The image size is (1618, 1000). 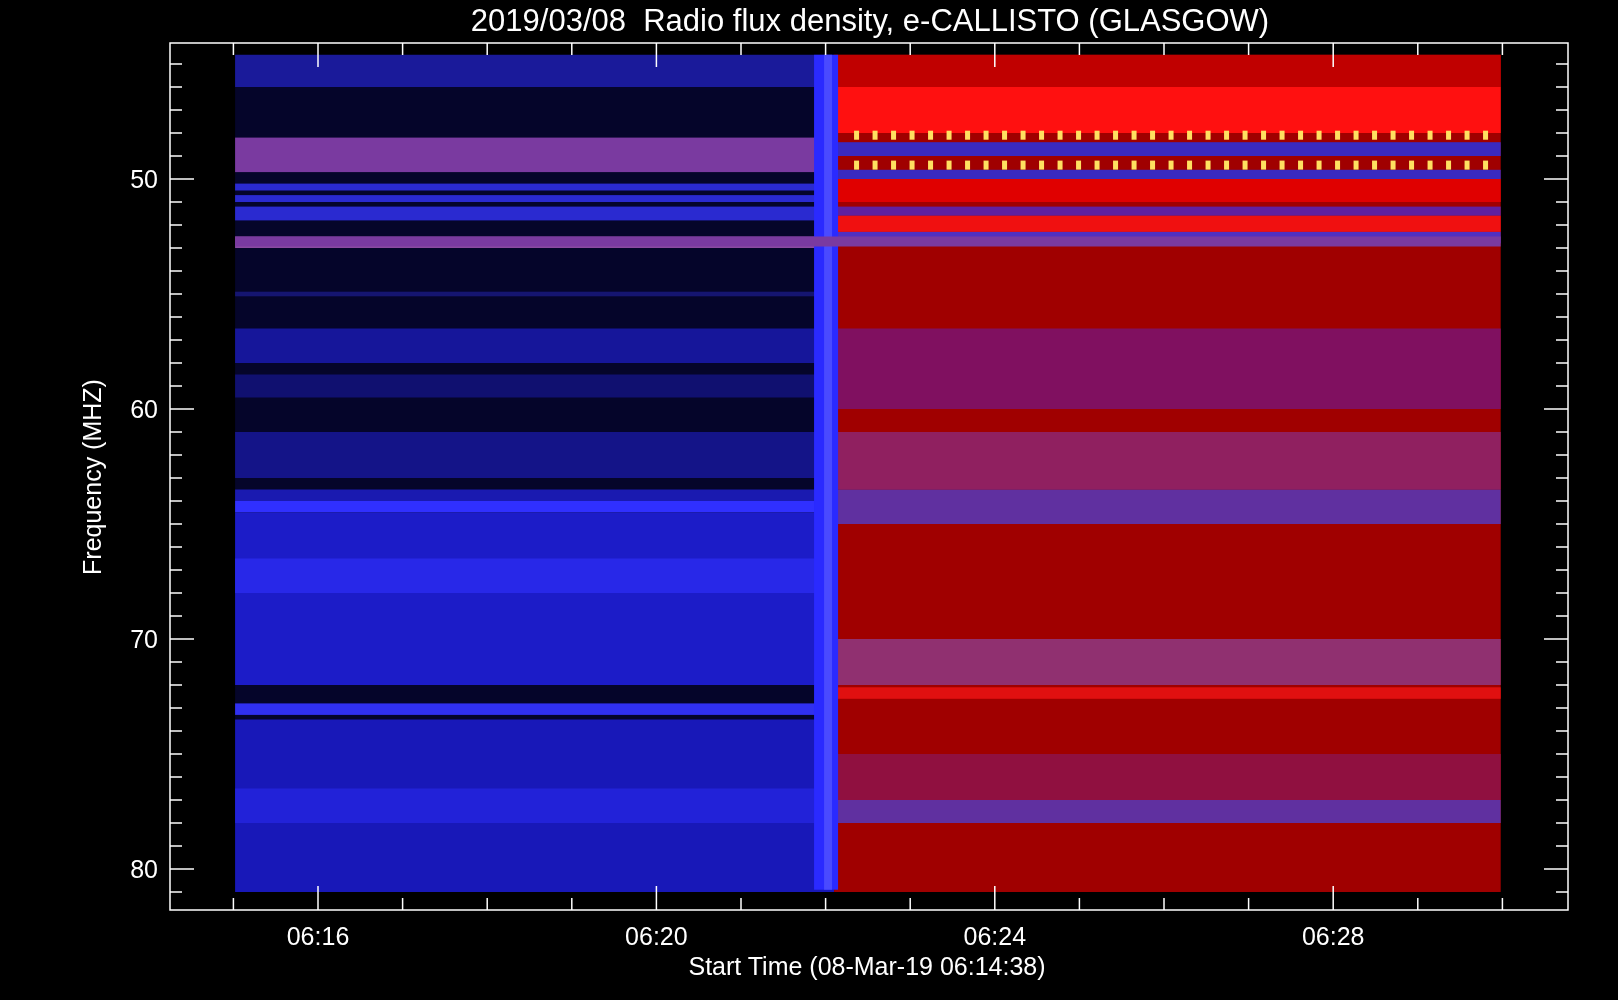 What do you see at coordinates (318, 936) in the screenshot?
I see `x-tick-label: 06:16` at bounding box center [318, 936].